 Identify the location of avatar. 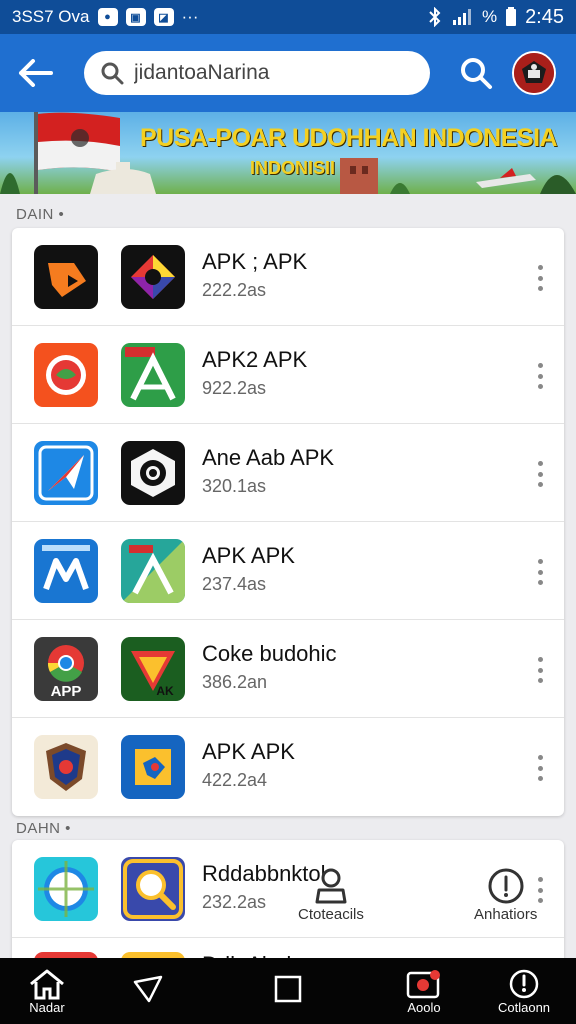
(534, 73).